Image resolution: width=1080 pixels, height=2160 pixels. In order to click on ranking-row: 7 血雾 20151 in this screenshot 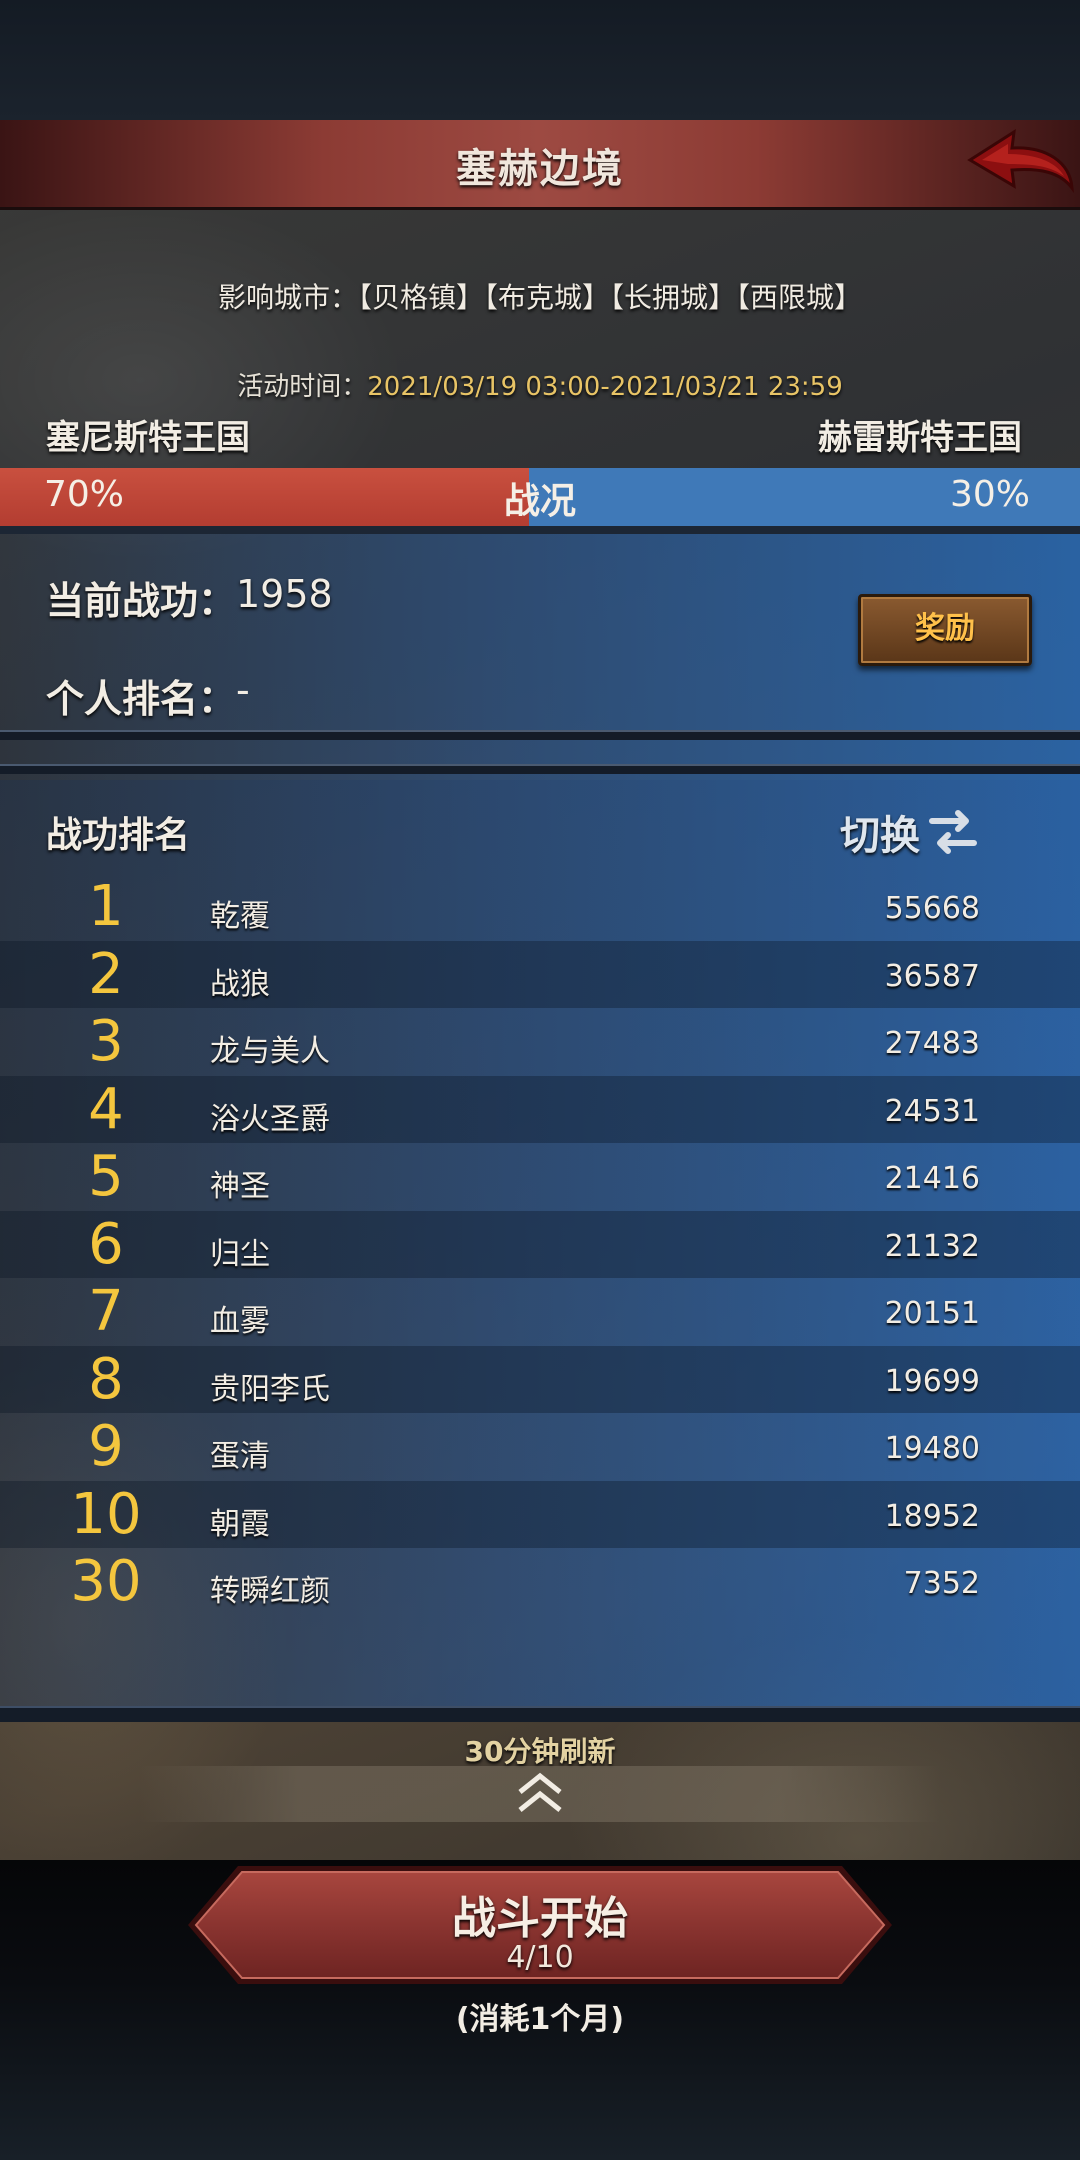, I will do `click(540, 1311)`.